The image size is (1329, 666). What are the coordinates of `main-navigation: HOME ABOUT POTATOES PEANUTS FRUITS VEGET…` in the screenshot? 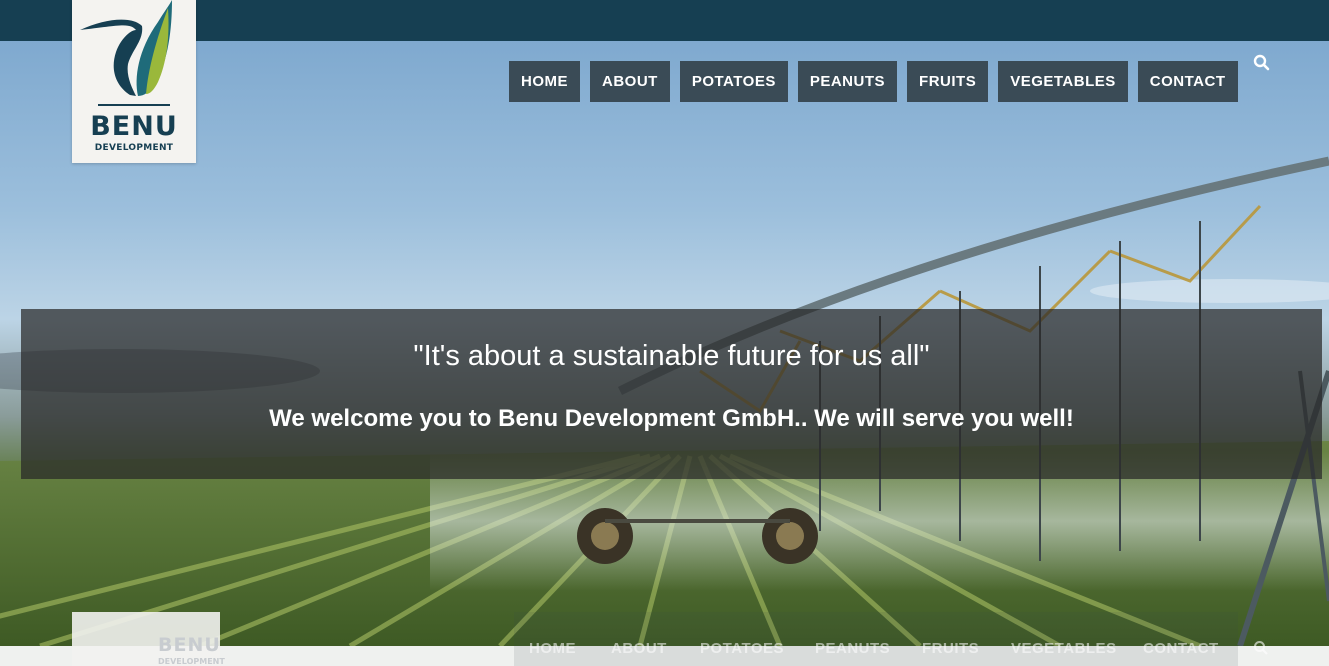 It's located at (873, 81).